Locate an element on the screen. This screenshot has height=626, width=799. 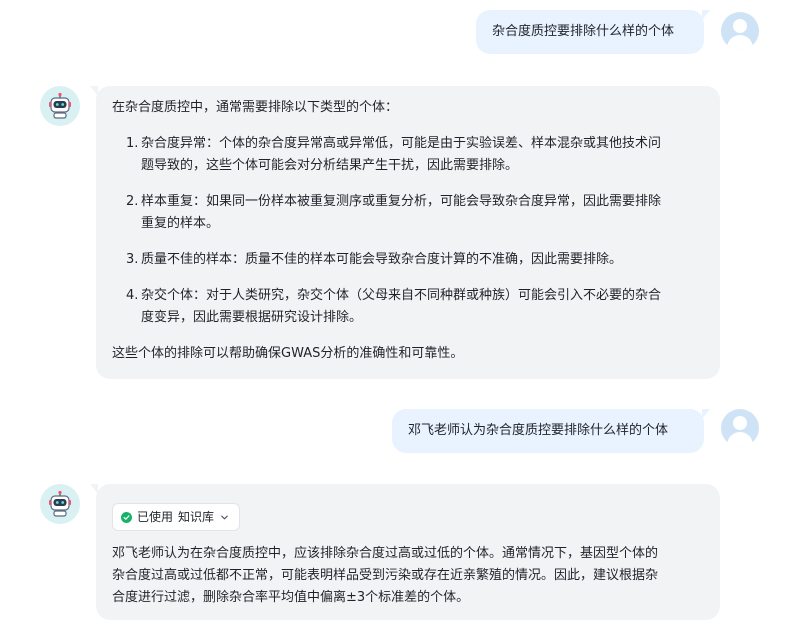
user-message: 邓飞老师认为杂合度质控要排除什么样的个体 is located at coordinates (551, 431).